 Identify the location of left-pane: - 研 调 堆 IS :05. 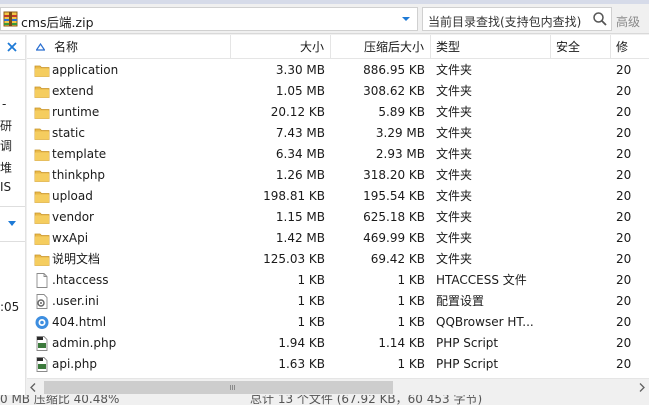
(13, 220).